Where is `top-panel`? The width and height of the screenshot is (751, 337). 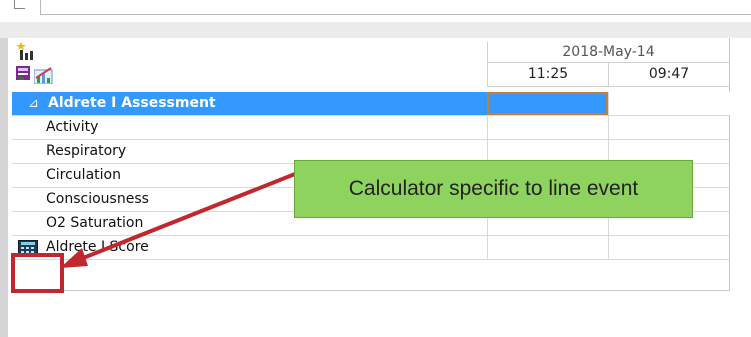 top-panel is located at coordinates (395, 7).